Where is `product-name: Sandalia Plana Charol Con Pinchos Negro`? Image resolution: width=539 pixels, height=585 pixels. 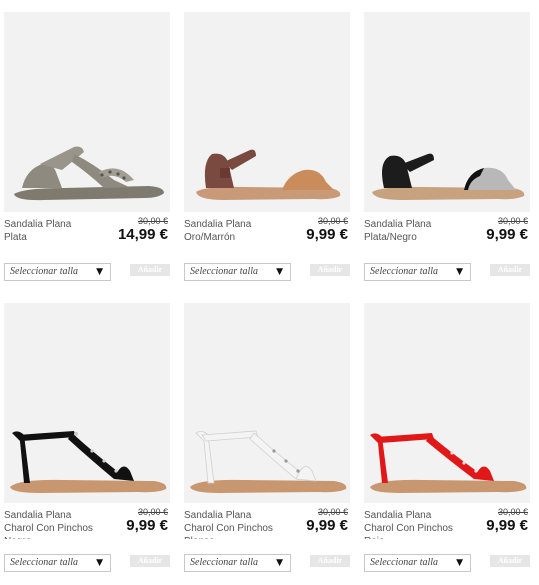 product-name: Sandalia Plana Charol Con Pinchos Negro is located at coordinates (54, 524).